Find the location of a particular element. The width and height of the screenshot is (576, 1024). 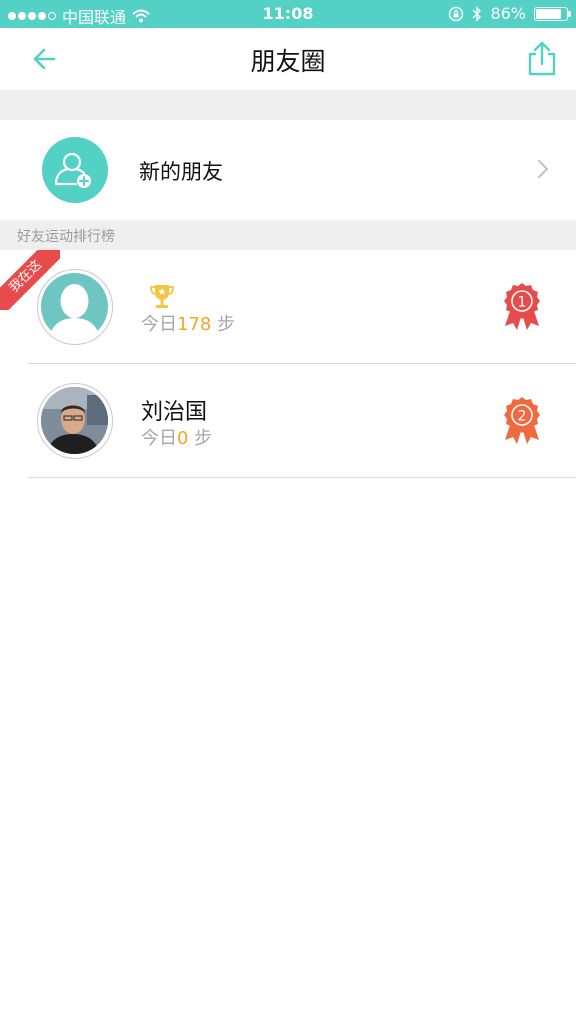

svg-text: 2 is located at coordinates (522, 417).